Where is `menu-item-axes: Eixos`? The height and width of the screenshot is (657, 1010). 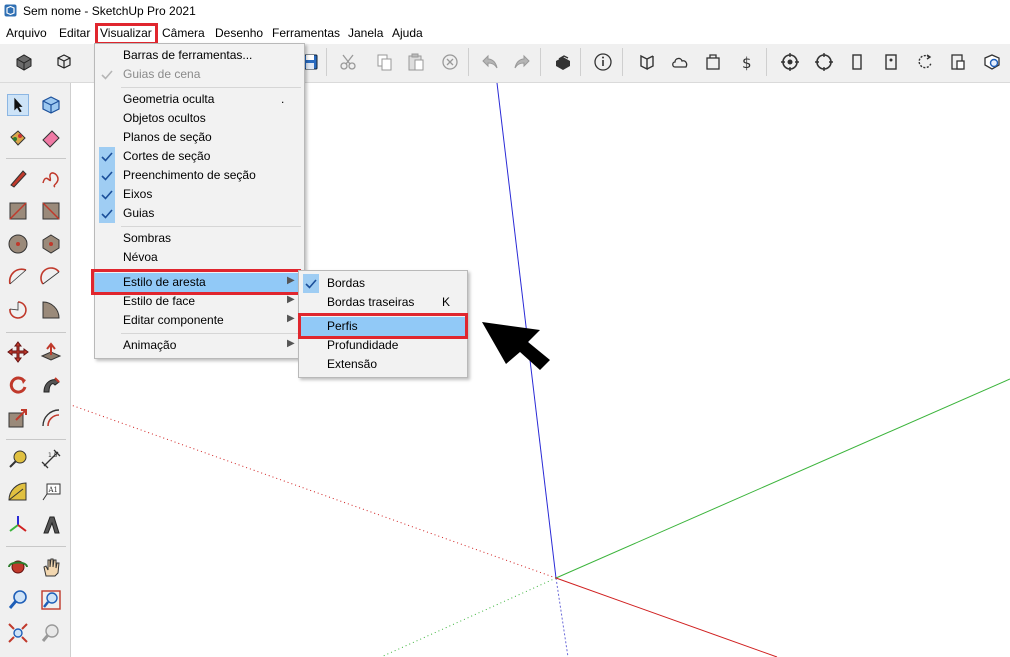
menu-item-axes: Eixos is located at coordinates (199, 194).